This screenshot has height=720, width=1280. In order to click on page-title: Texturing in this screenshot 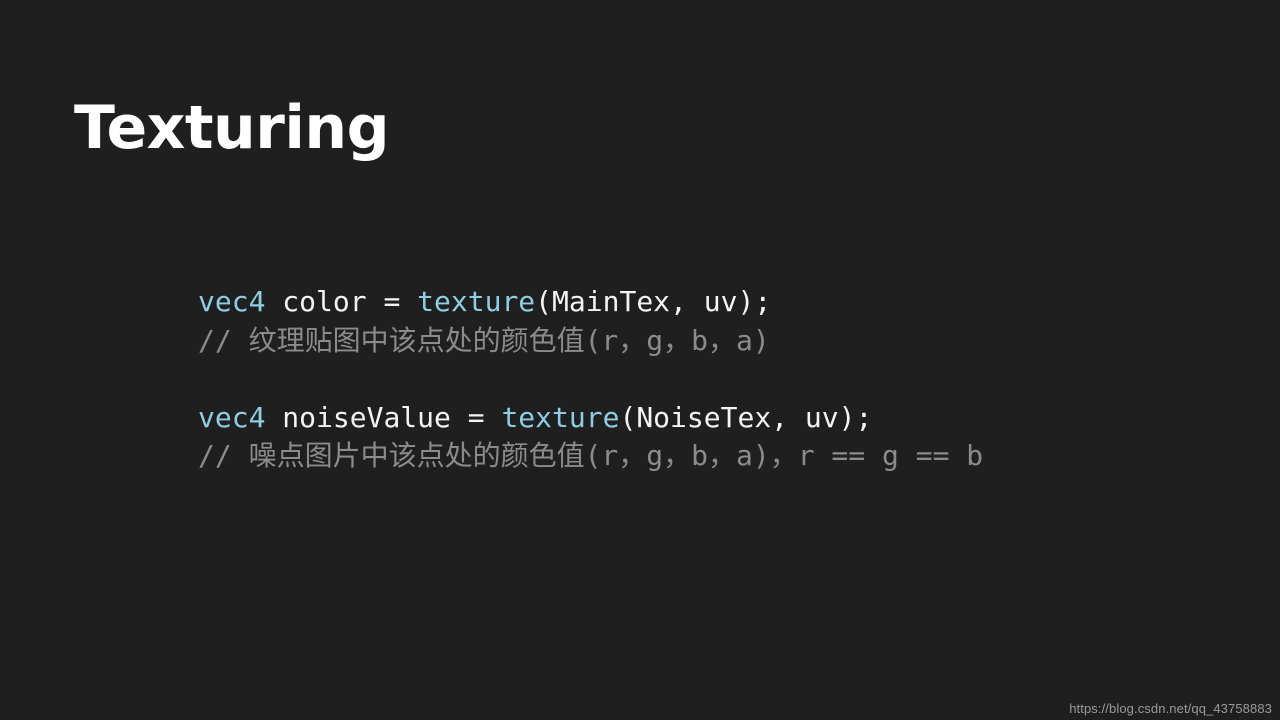, I will do `click(232, 128)`.